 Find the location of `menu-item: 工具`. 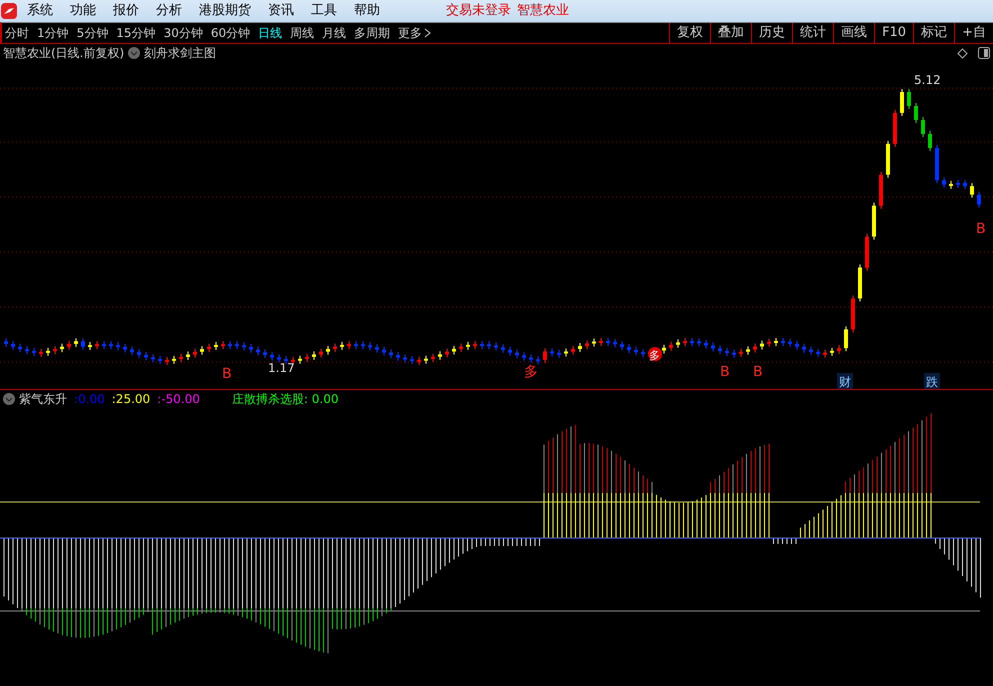

menu-item: 工具 is located at coordinates (324, 11).